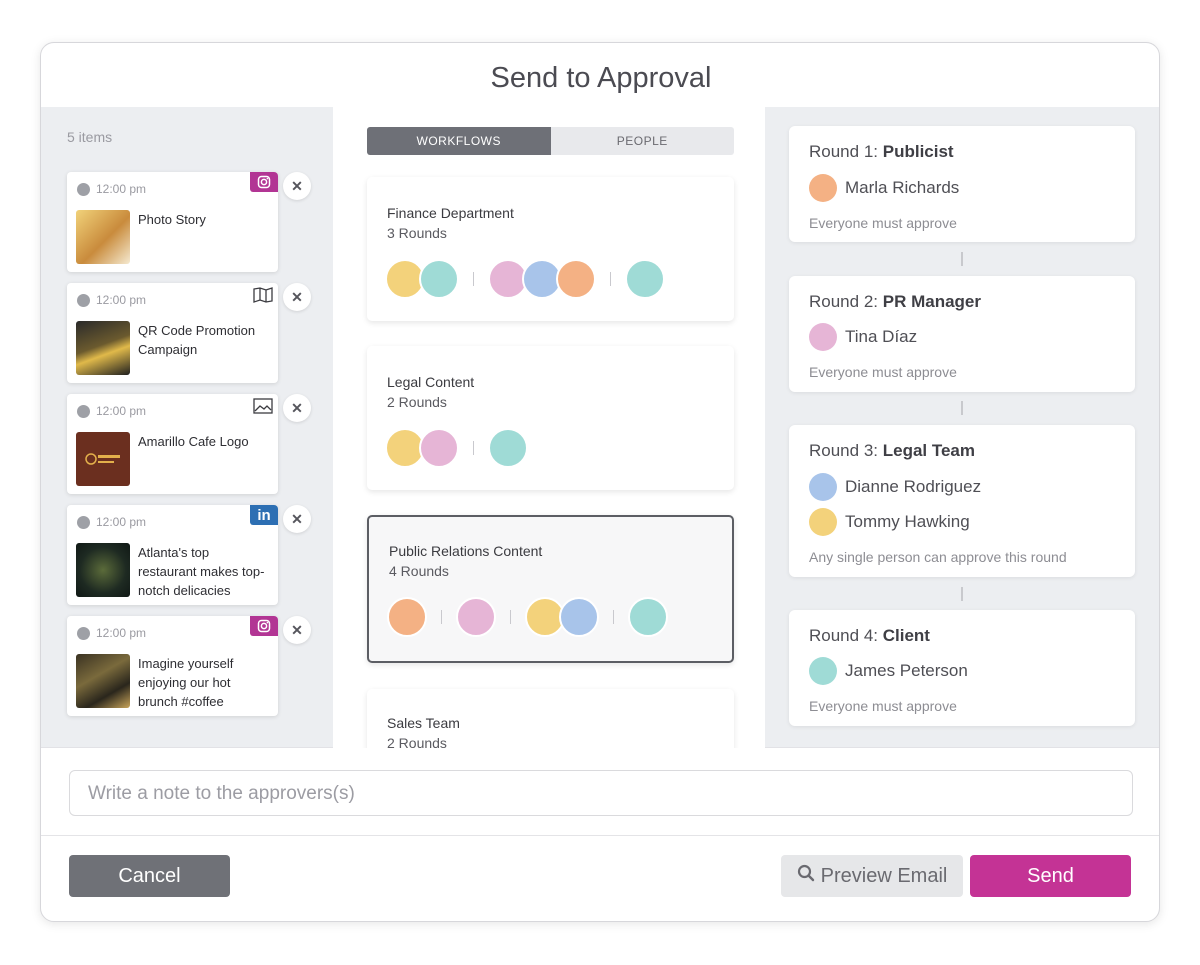 The height and width of the screenshot is (965, 1200). I want to click on workflow-name: Finance Department, so click(450, 213).